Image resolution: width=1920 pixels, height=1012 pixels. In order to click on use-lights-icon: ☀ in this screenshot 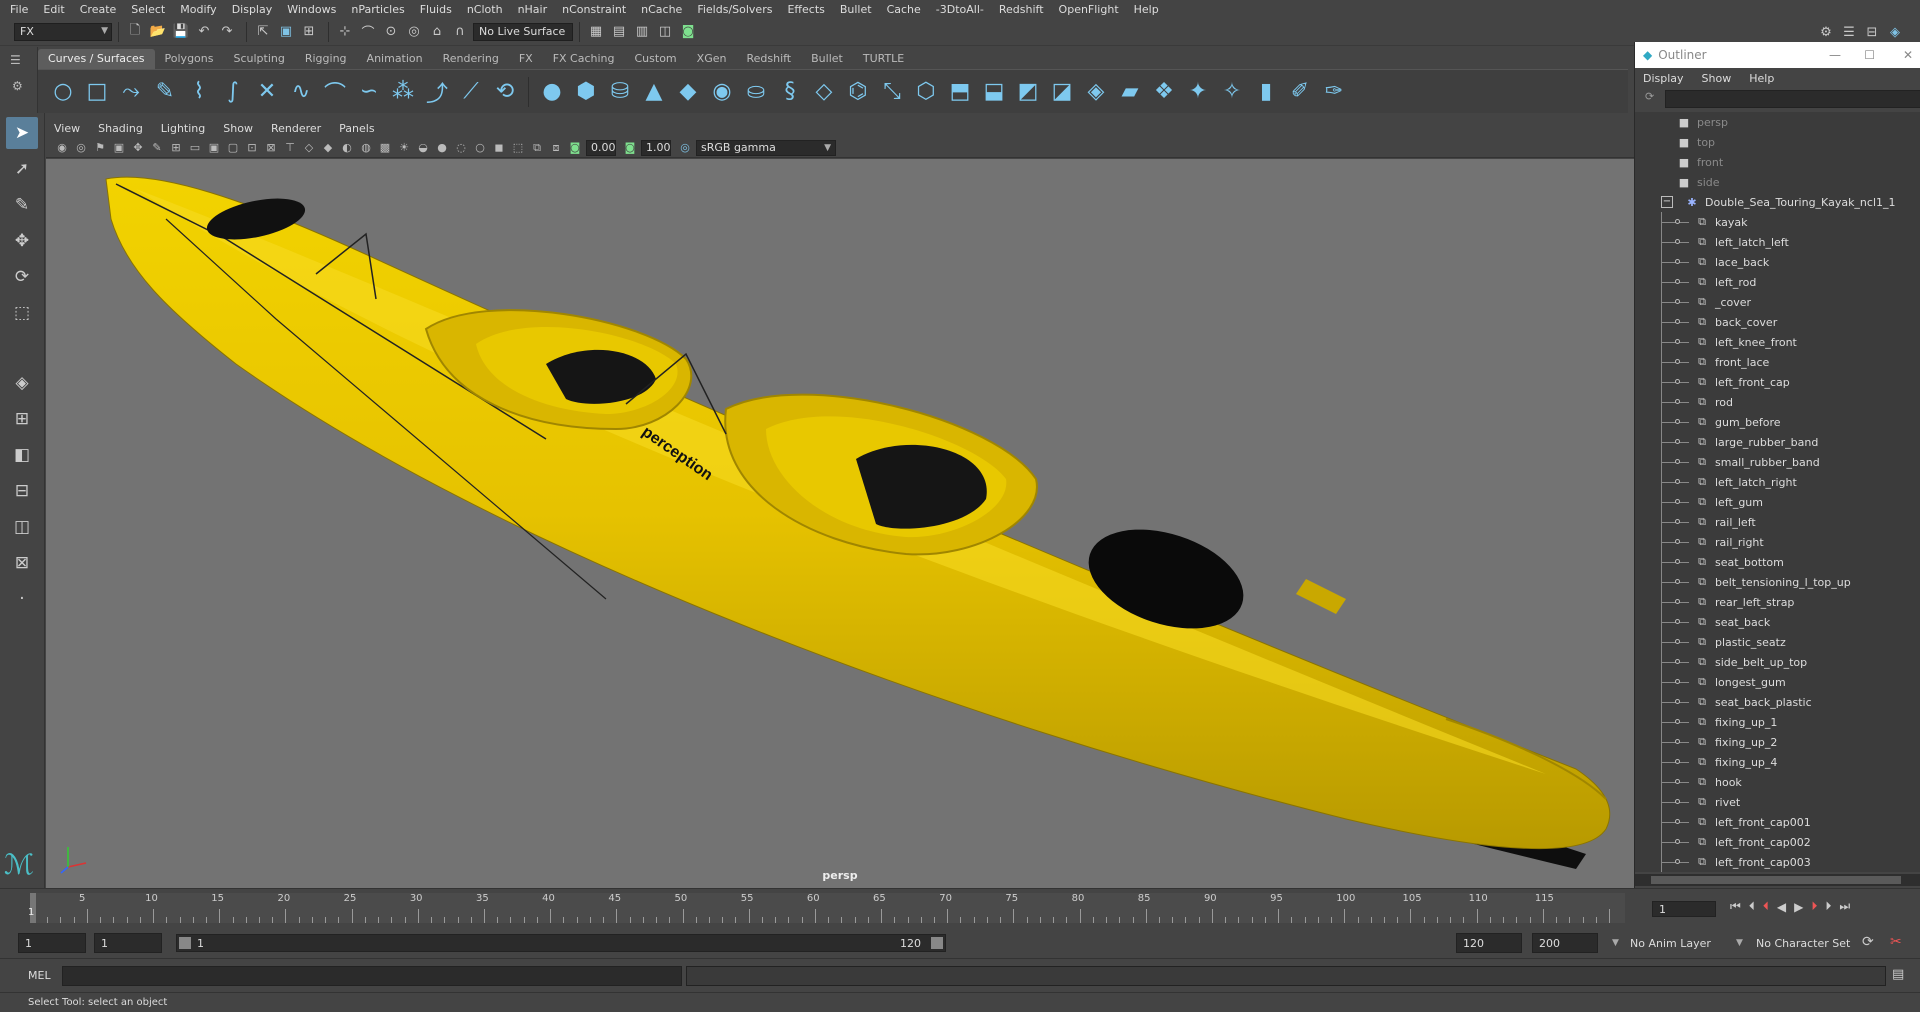, I will do `click(404, 148)`.